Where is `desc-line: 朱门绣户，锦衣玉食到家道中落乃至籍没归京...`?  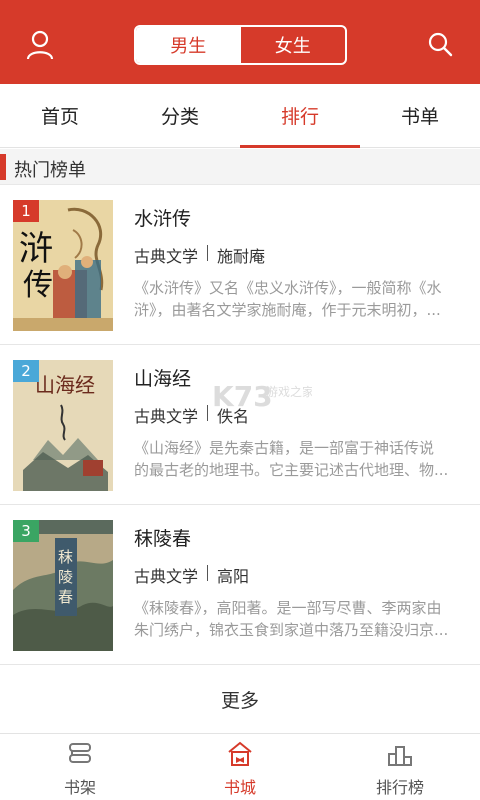
desc-line: 朱门绣户，锦衣玉食到家道中落乃至籍没归京... is located at coordinates (291, 630).